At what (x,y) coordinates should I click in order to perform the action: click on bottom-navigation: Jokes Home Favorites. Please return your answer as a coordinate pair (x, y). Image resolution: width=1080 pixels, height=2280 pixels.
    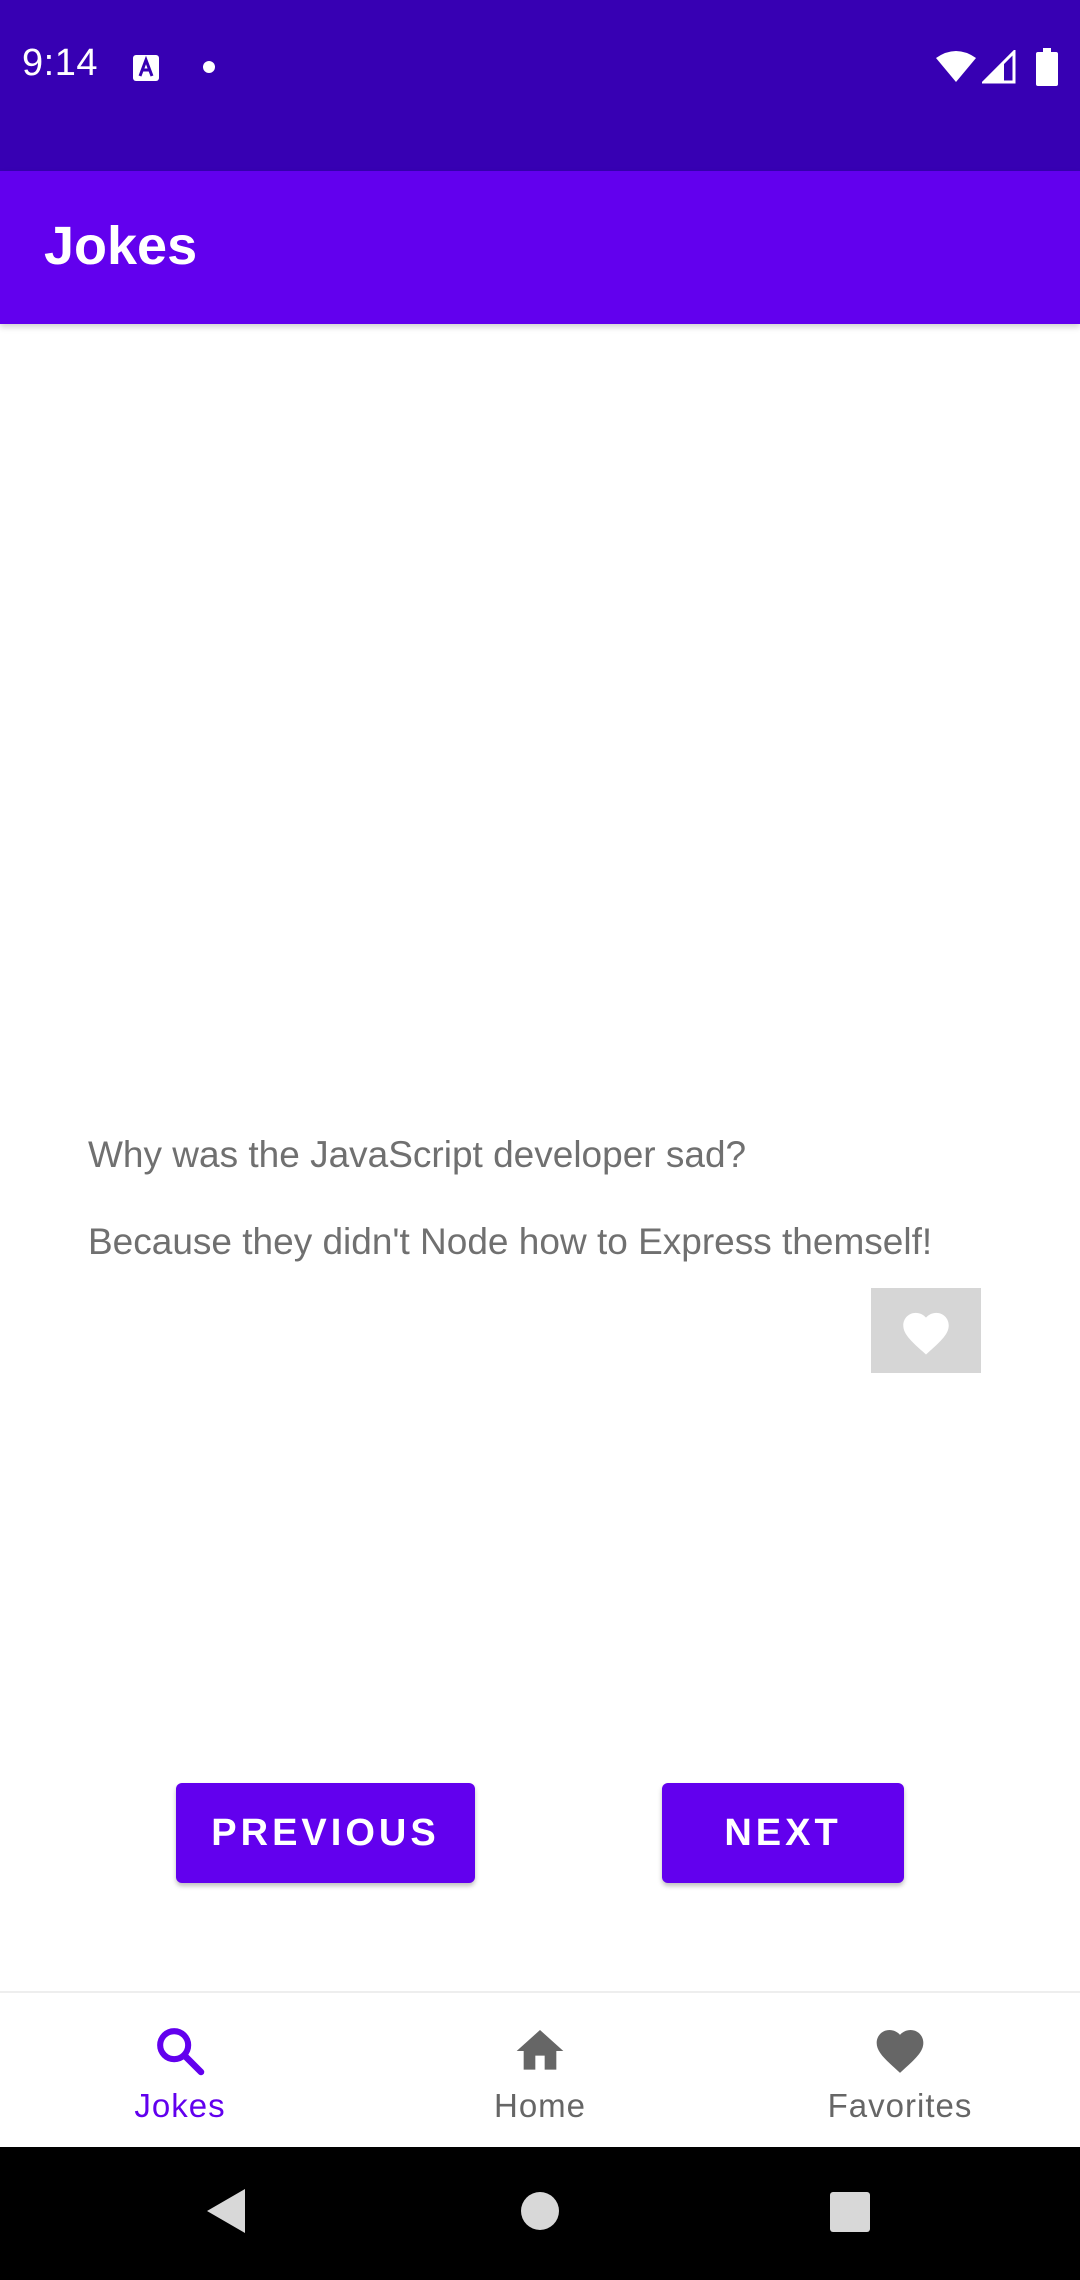
    Looking at the image, I should click on (540, 2069).